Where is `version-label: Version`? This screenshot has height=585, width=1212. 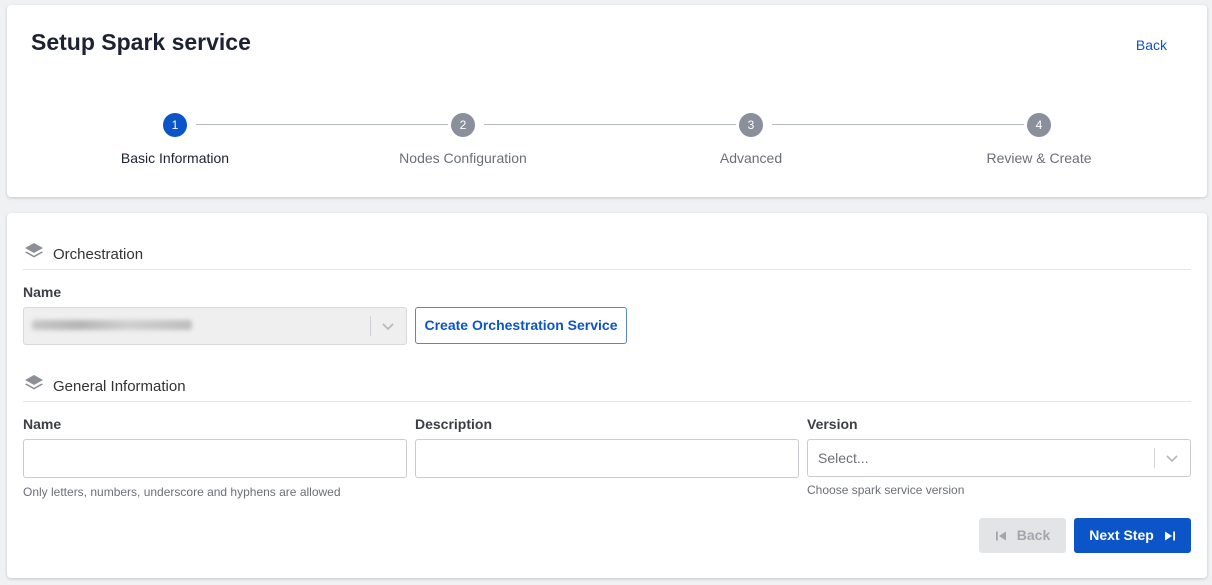
version-label: Version is located at coordinates (832, 424).